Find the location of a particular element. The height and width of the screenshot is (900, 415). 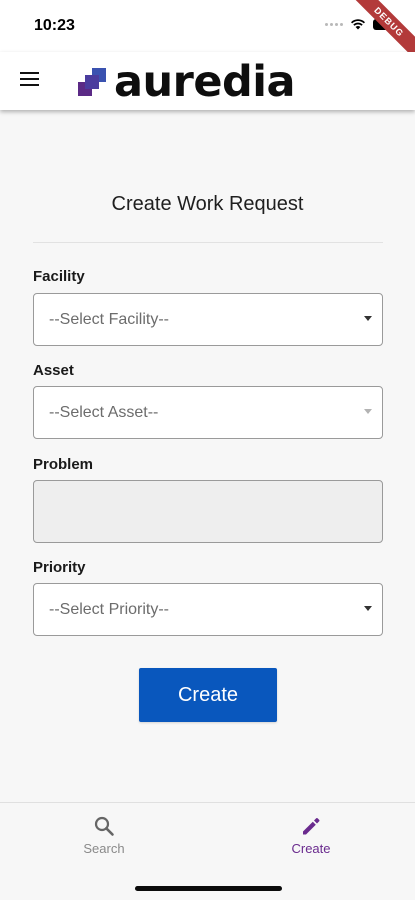

priority-label: Priority is located at coordinates (59, 567).